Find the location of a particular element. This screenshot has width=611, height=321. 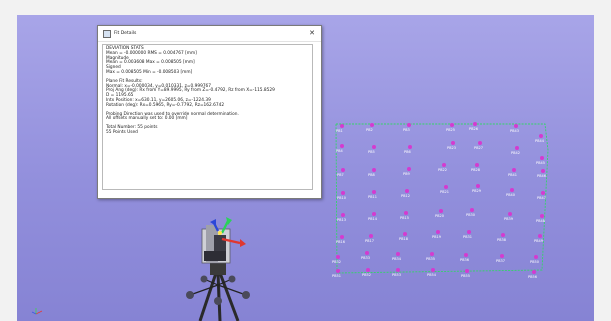

point-label: PB14 is located at coordinates (372, 219).